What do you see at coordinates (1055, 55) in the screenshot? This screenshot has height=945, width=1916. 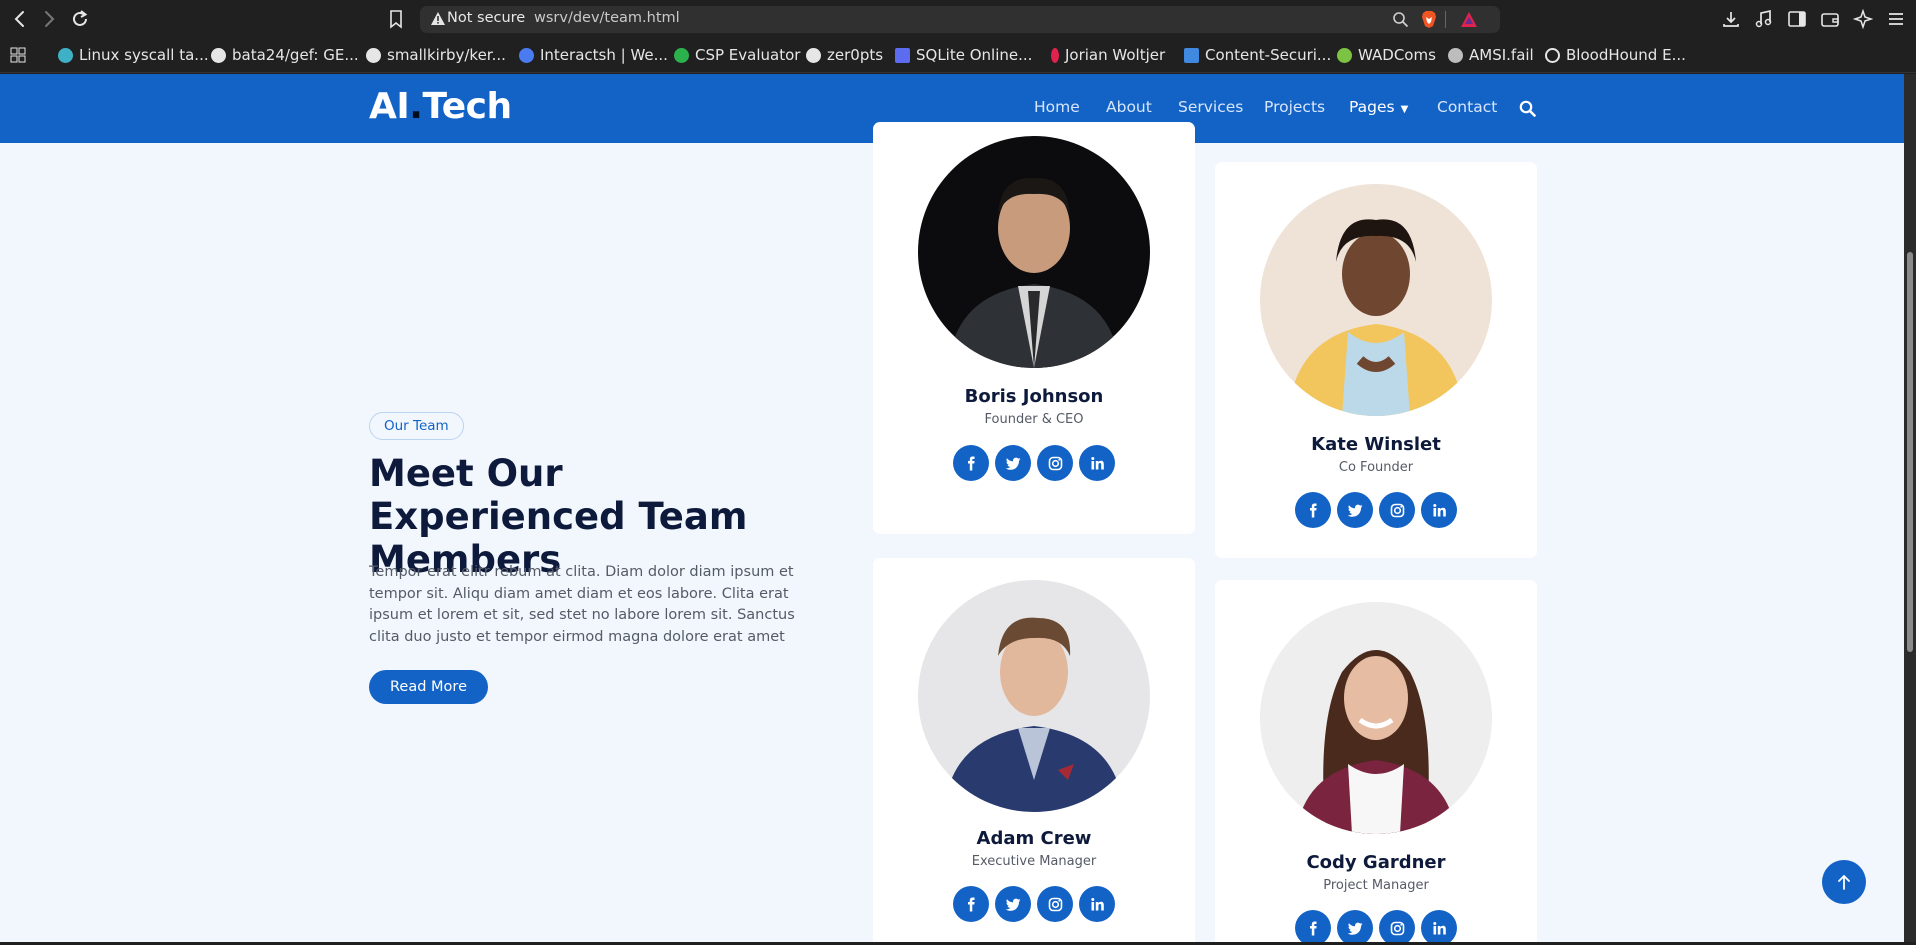 I see `flag-icon` at bounding box center [1055, 55].